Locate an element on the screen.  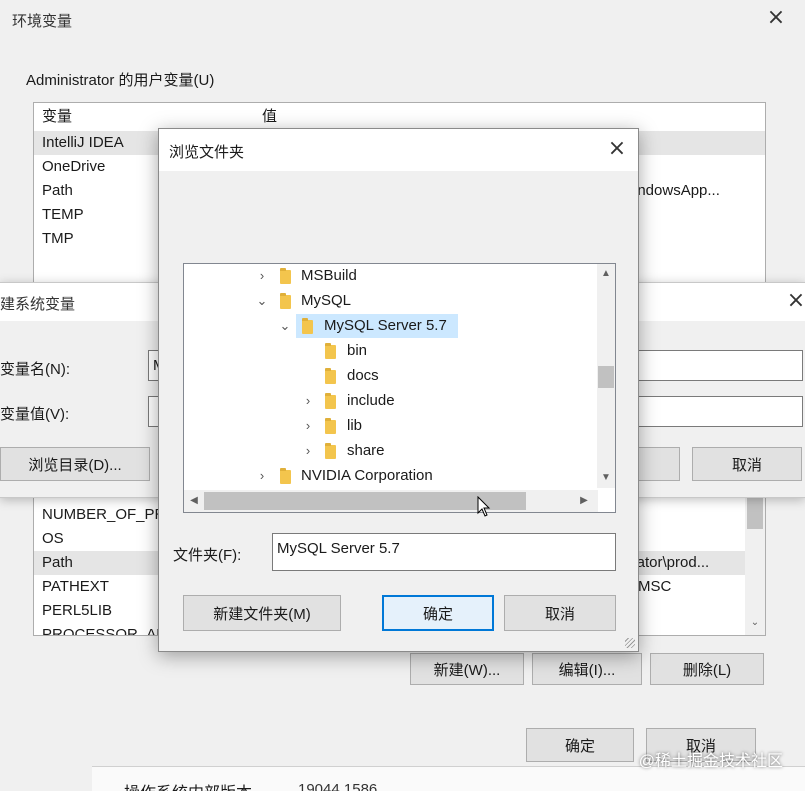
var-name: PERL5LIB is located at coordinates (77, 610).